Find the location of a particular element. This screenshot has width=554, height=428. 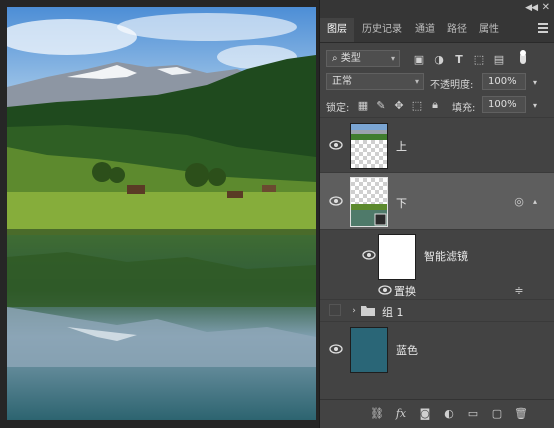

layer-name: 组 1 is located at coordinates (393, 312).